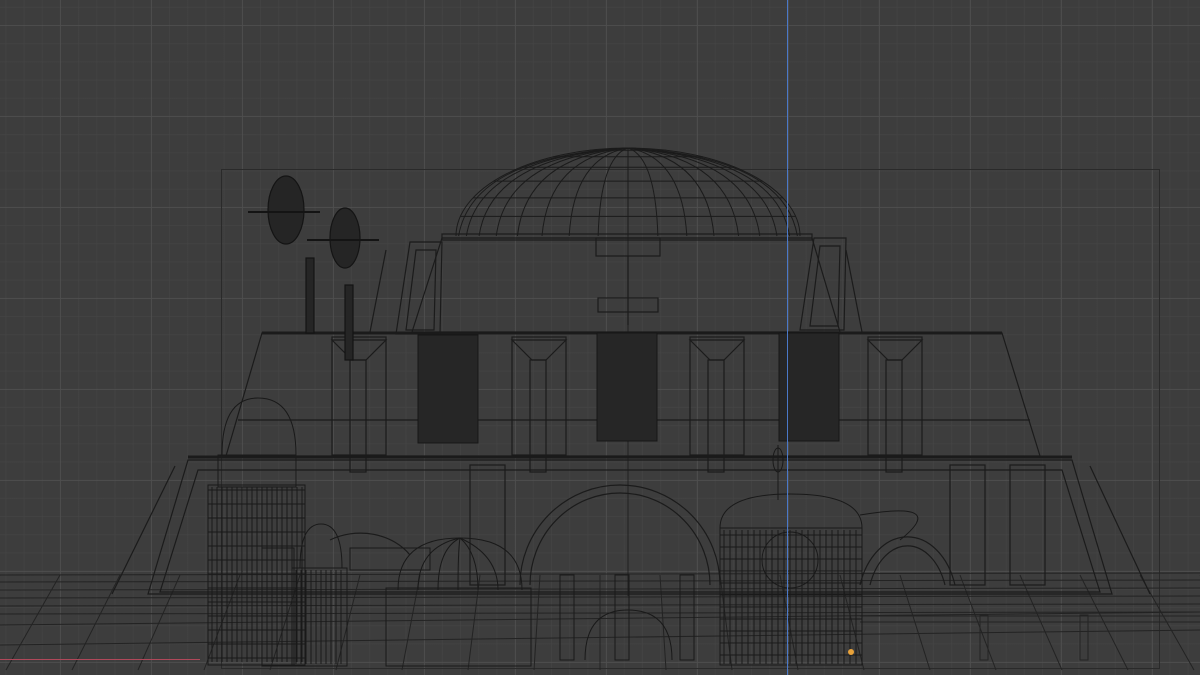 This screenshot has width=1200, height=675. What do you see at coordinates (458, 627) in the screenshot?
I see `small-dome-base` at bounding box center [458, 627].